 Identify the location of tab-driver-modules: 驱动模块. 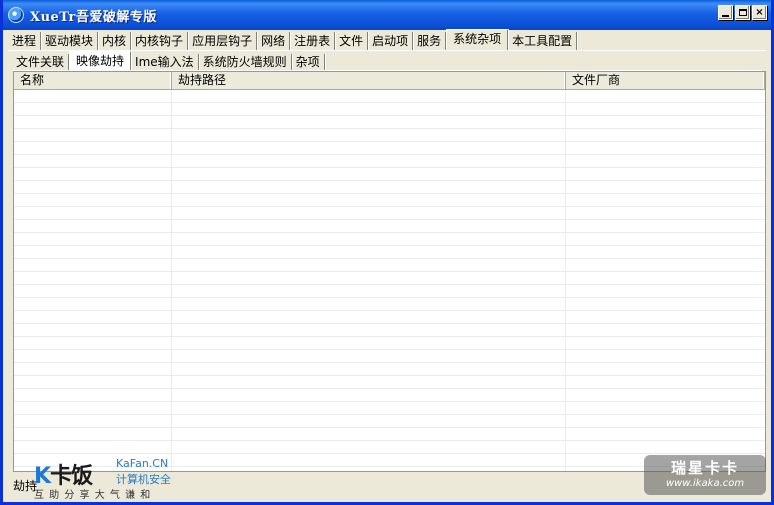
(70, 41).